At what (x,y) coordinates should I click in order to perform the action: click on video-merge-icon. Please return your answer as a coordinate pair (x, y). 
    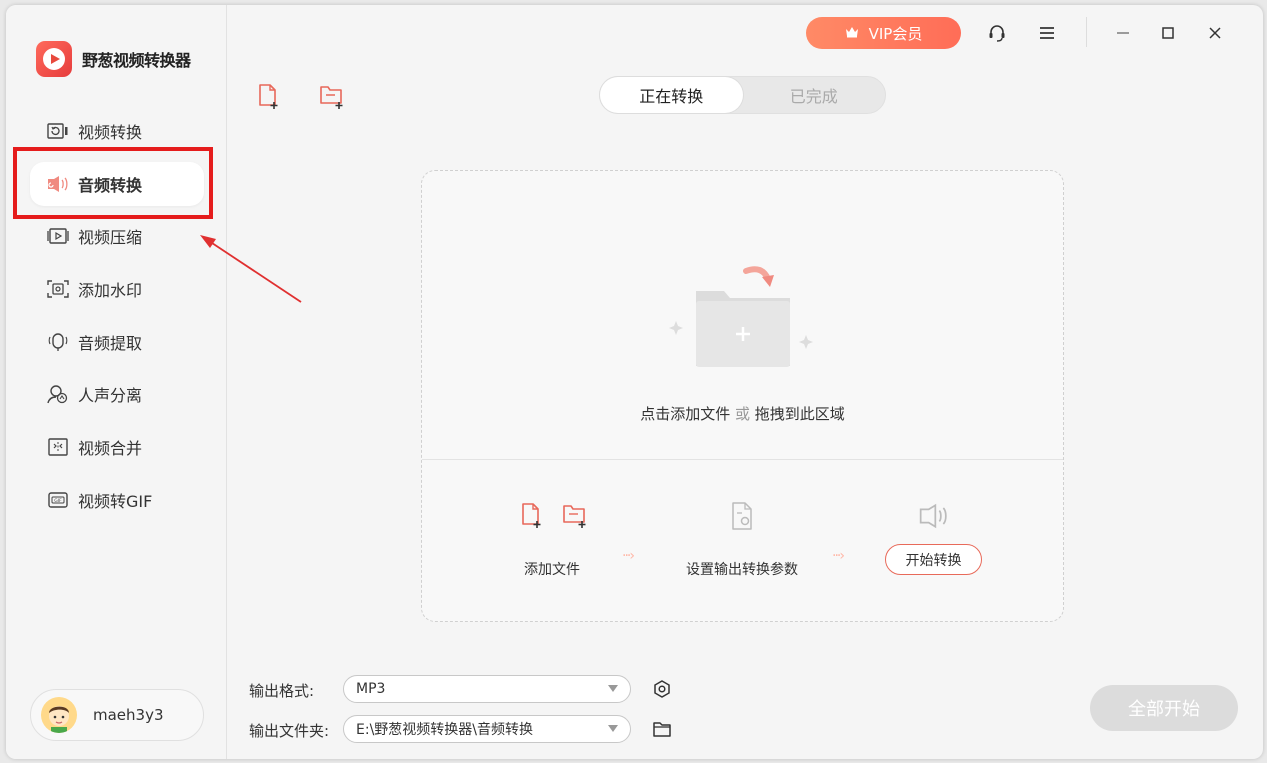
    Looking at the image, I should click on (58, 447).